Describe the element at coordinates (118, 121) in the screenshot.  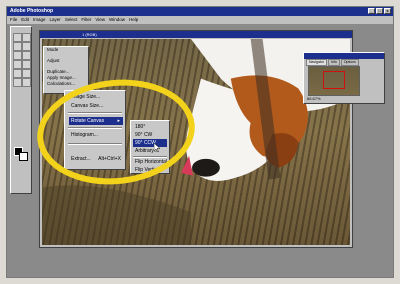
I see `submenu-arrow-icon: ▸` at that location.